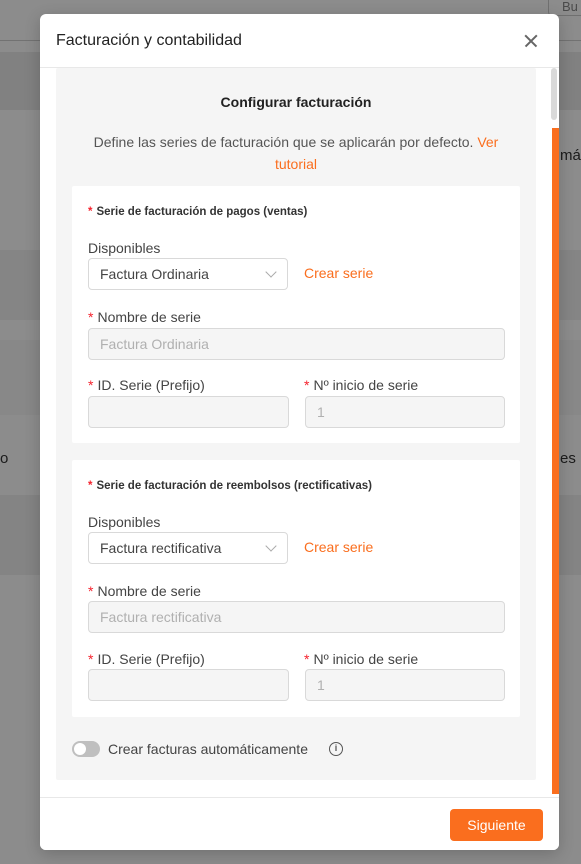 The height and width of the screenshot is (864, 581). Describe the element at coordinates (188, 548) in the screenshot. I see `available-series-select: Factura rectificativa` at that location.